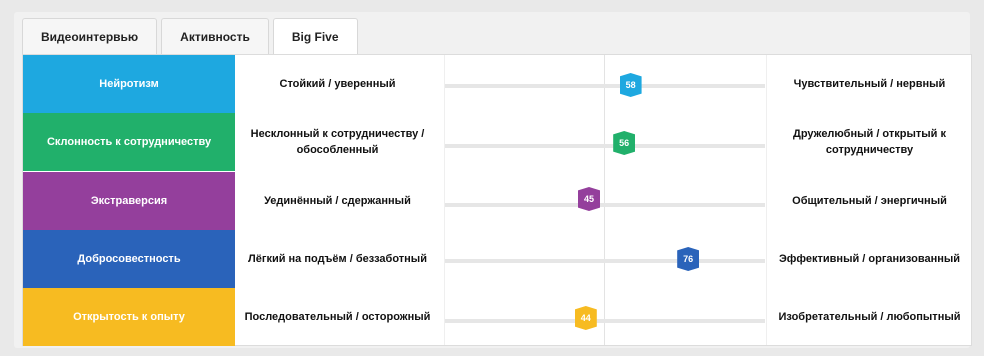 The height and width of the screenshot is (356, 984). What do you see at coordinates (337, 200) in the screenshot?
I see `low-pole-label: Уединённый / сдержанный` at bounding box center [337, 200].